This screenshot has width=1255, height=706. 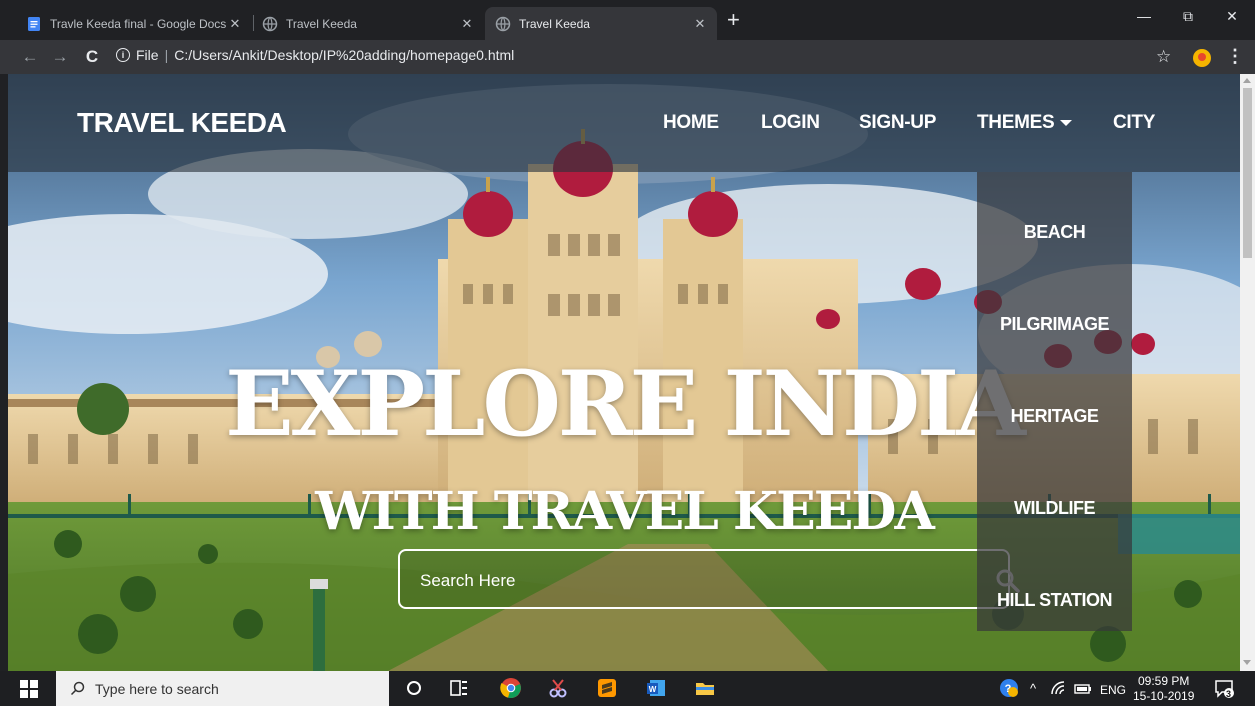 I want to click on scroll-up-icon, so click(x=1247, y=80).